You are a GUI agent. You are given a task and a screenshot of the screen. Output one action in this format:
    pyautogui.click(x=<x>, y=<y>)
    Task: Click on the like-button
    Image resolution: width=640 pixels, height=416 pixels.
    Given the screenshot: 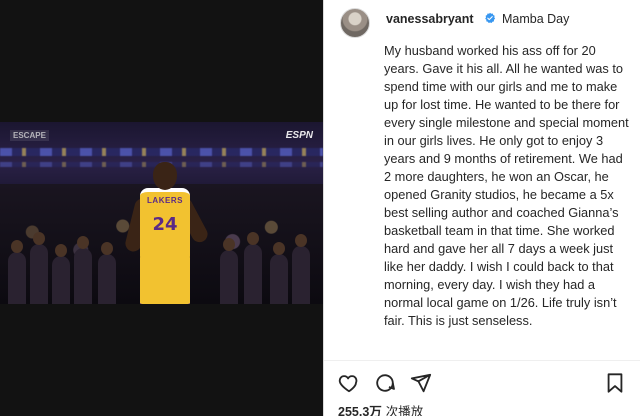 What is the action you would take?
    pyautogui.click(x=349, y=383)
    